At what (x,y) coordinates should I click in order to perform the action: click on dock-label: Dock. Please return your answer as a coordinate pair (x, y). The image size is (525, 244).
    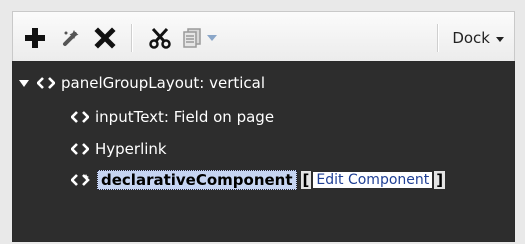
    Looking at the image, I should click on (471, 38).